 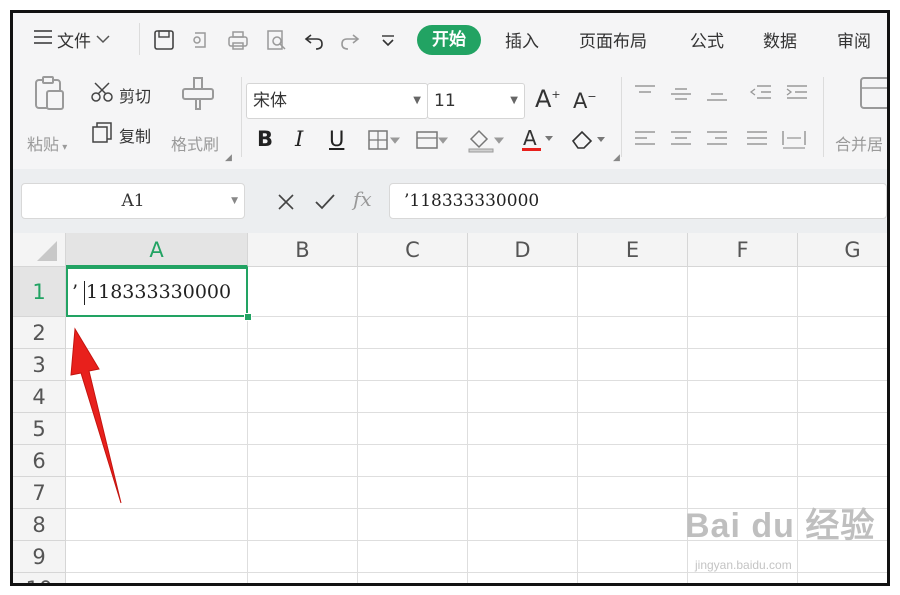 What do you see at coordinates (522, 39) in the screenshot?
I see `tab-insert: 插入` at bounding box center [522, 39].